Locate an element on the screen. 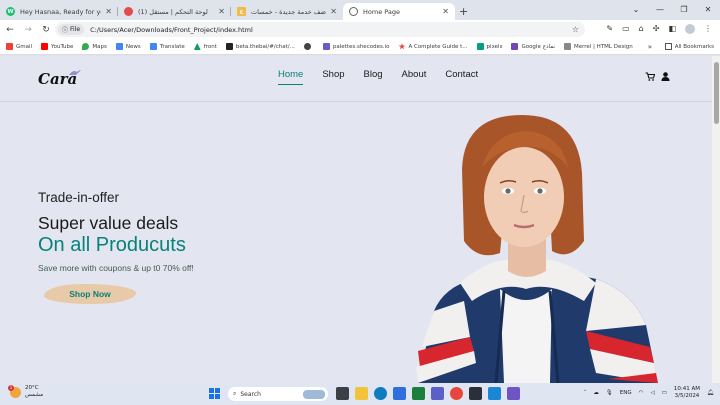 The image size is (720, 405). github-icon is located at coordinates (307, 46).